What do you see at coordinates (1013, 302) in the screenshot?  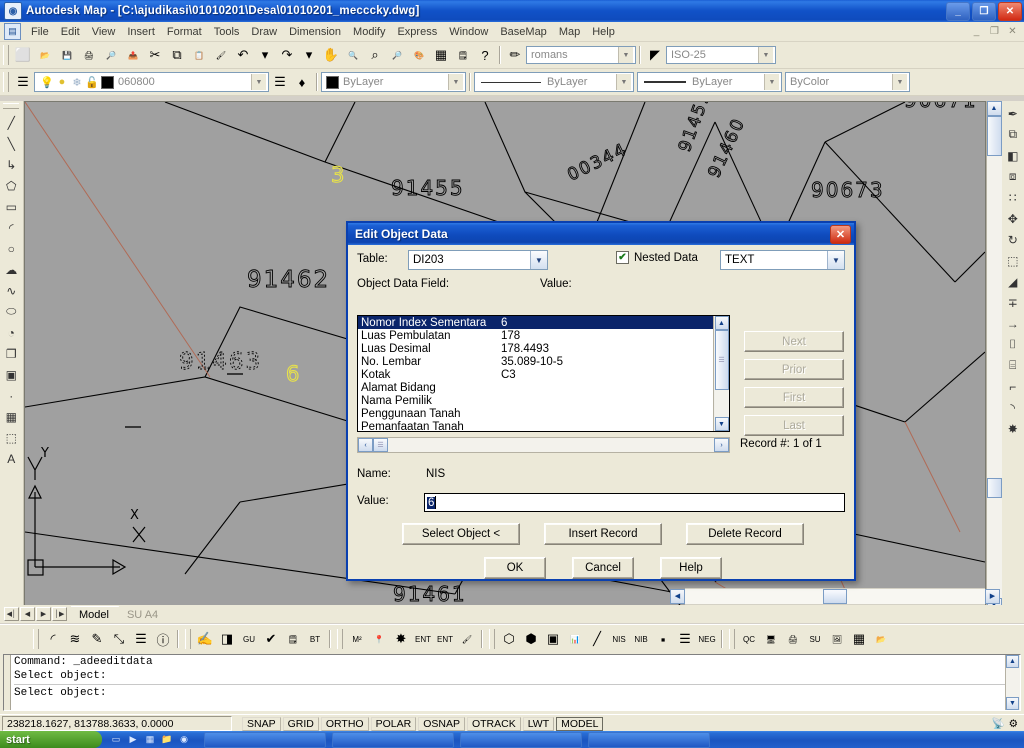 I see `trim-icon: ∓` at bounding box center [1013, 302].